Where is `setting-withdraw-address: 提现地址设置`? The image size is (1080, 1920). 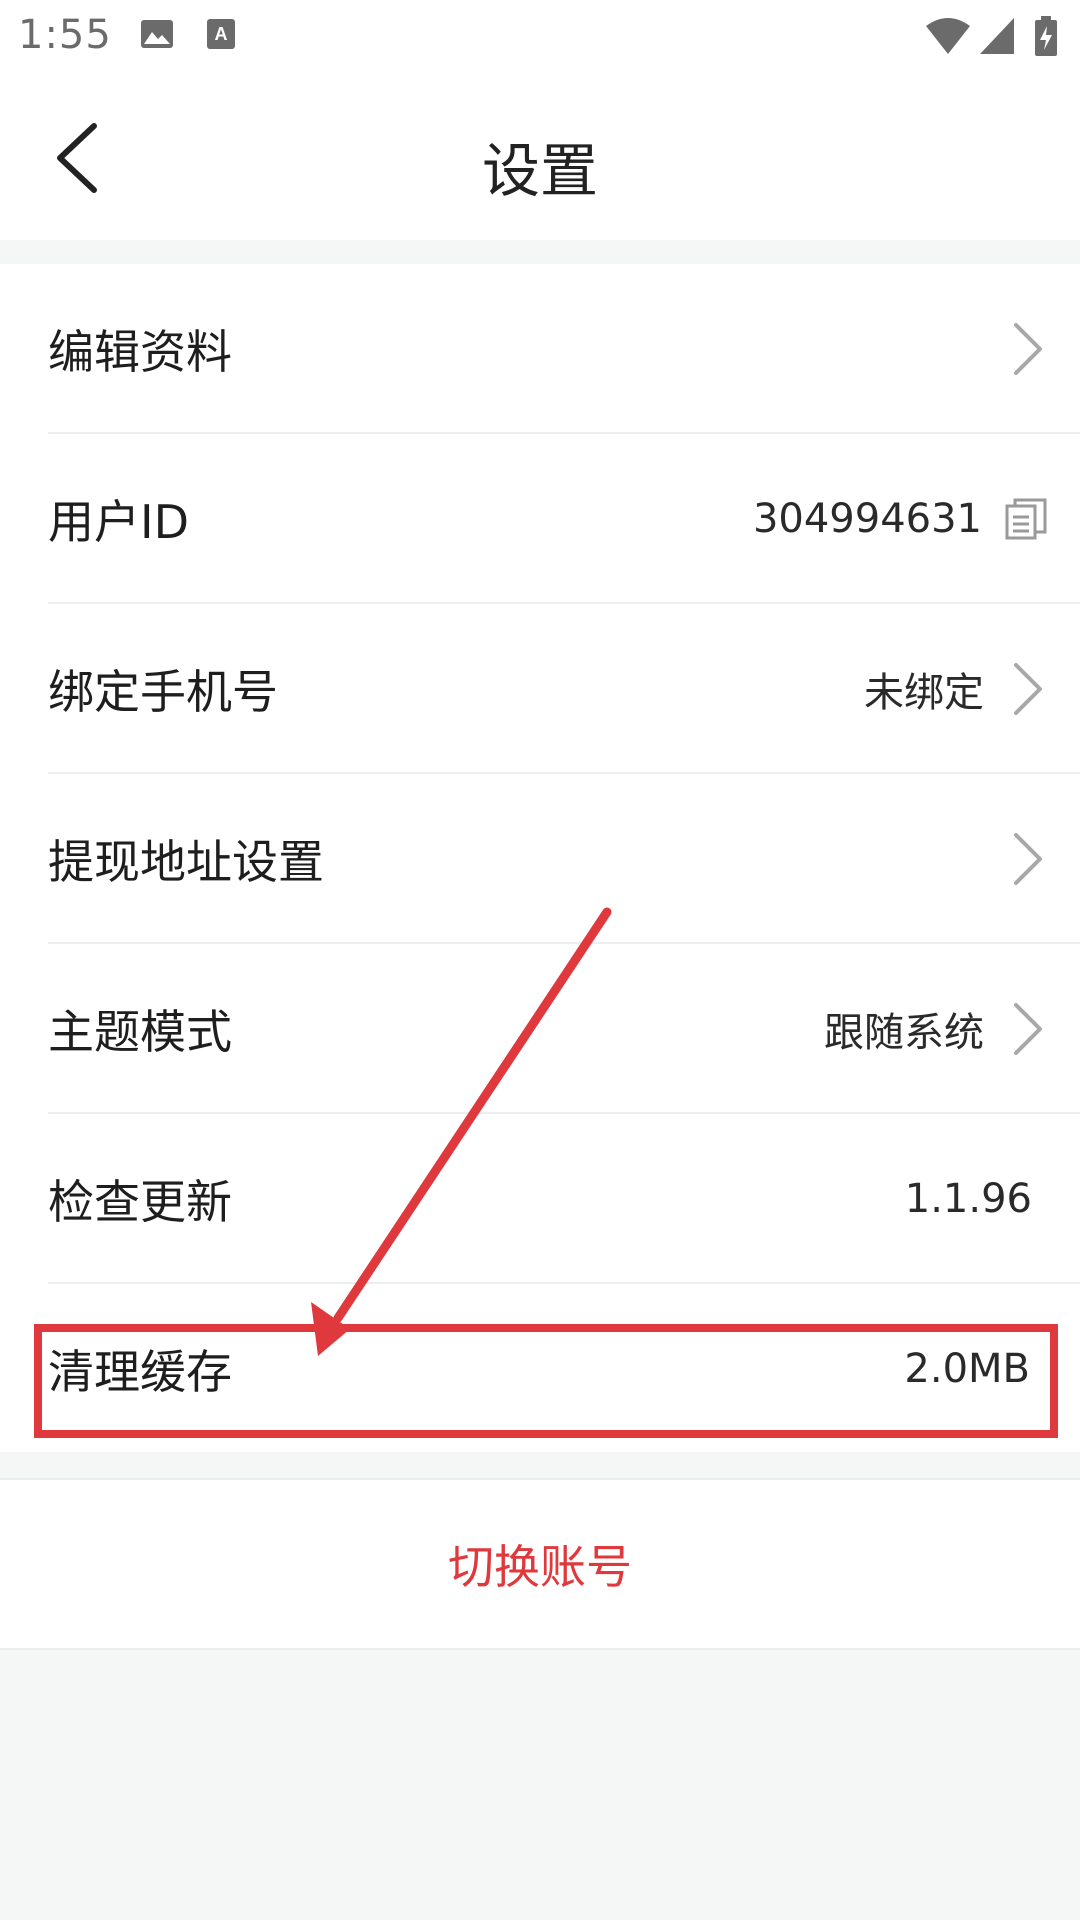 setting-withdraw-address: 提现地址设置 is located at coordinates (540, 859).